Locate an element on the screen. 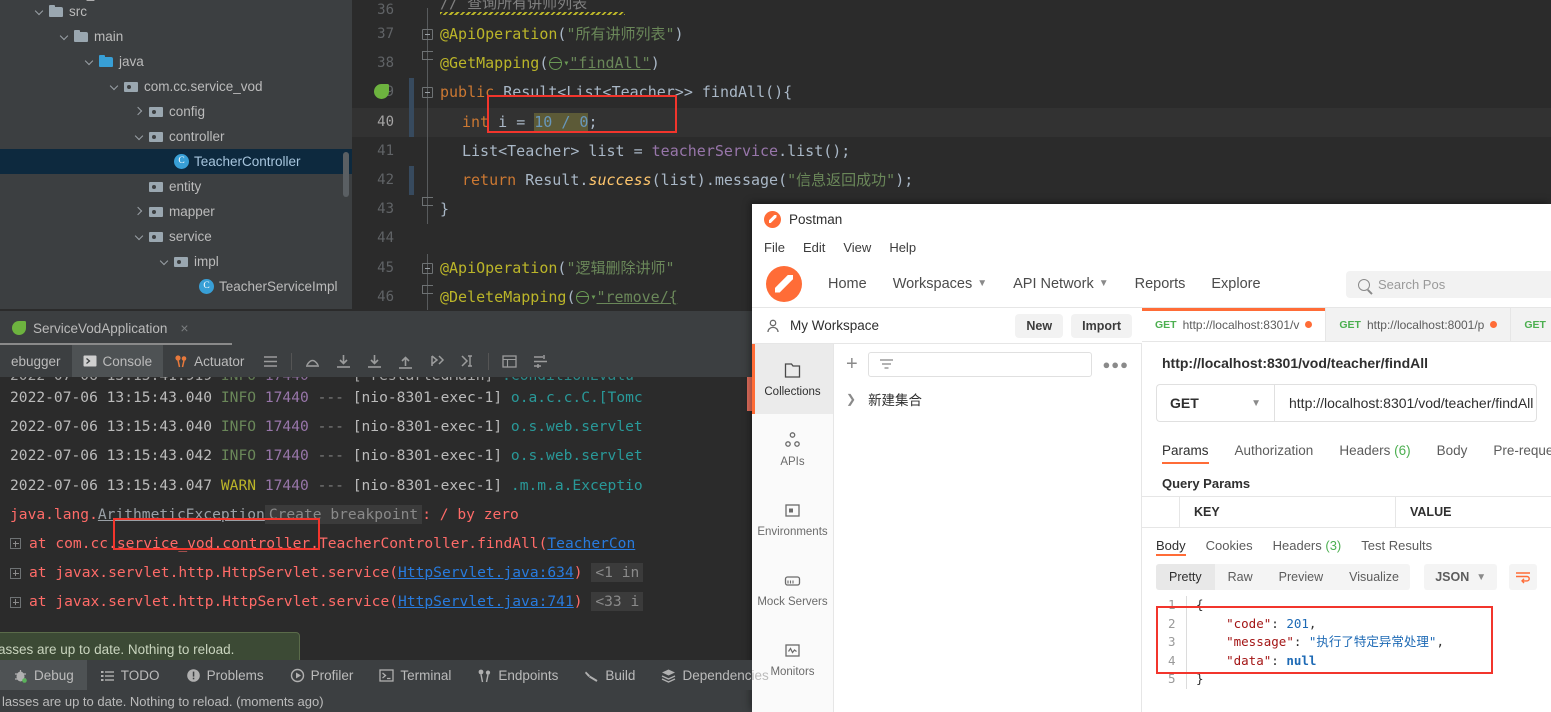 This screenshot has width=1551, height=712. format-raw: Raw is located at coordinates (1240, 577).